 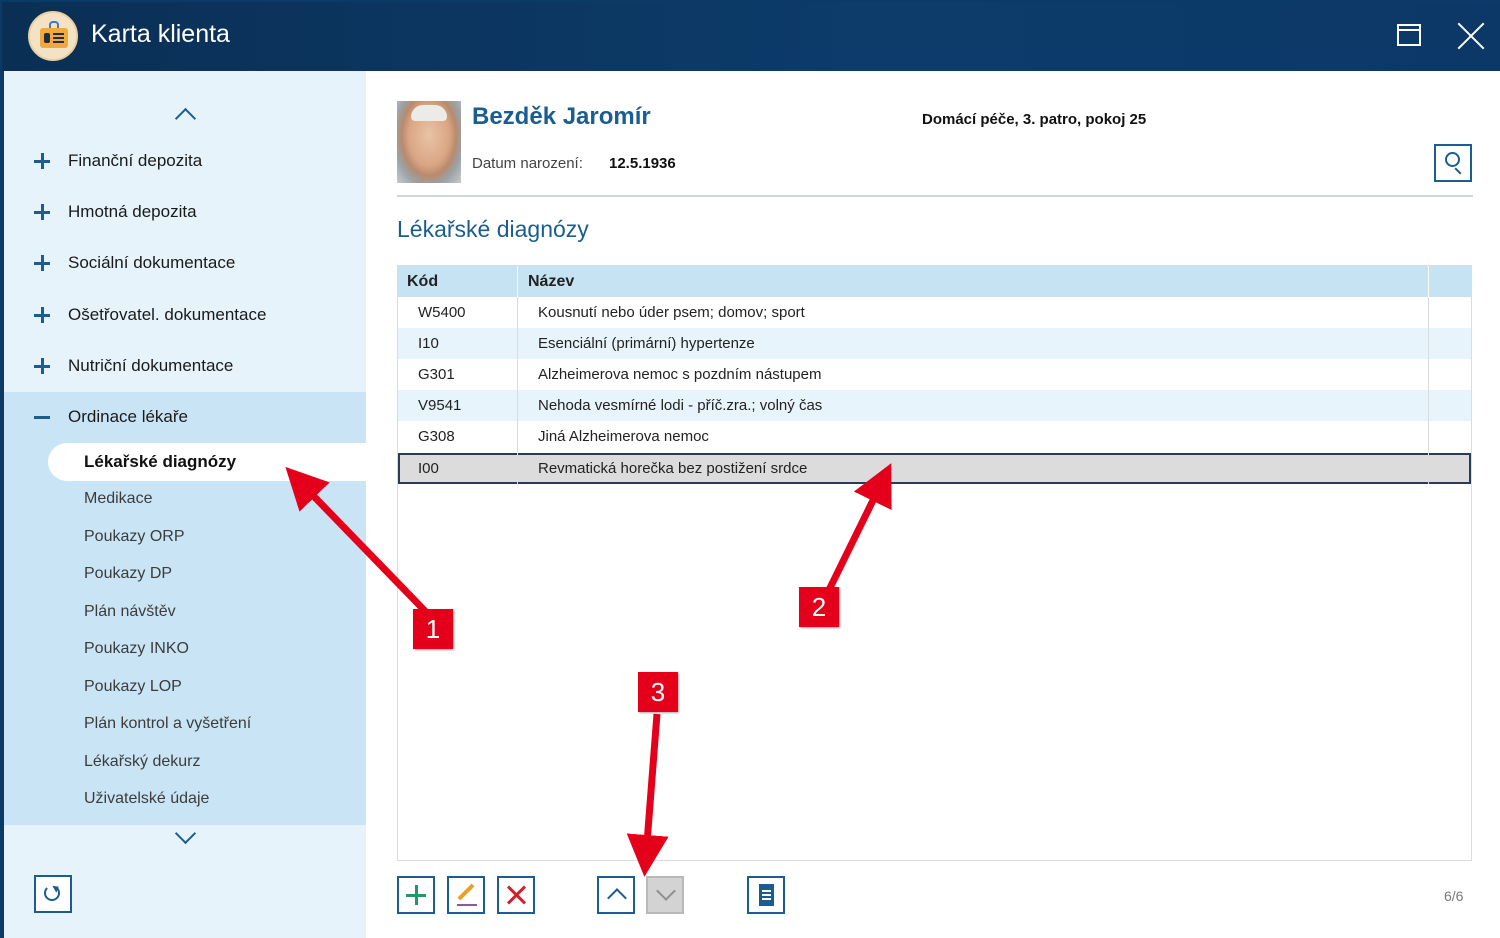 What do you see at coordinates (665, 895) in the screenshot?
I see `move-down-icon` at bounding box center [665, 895].